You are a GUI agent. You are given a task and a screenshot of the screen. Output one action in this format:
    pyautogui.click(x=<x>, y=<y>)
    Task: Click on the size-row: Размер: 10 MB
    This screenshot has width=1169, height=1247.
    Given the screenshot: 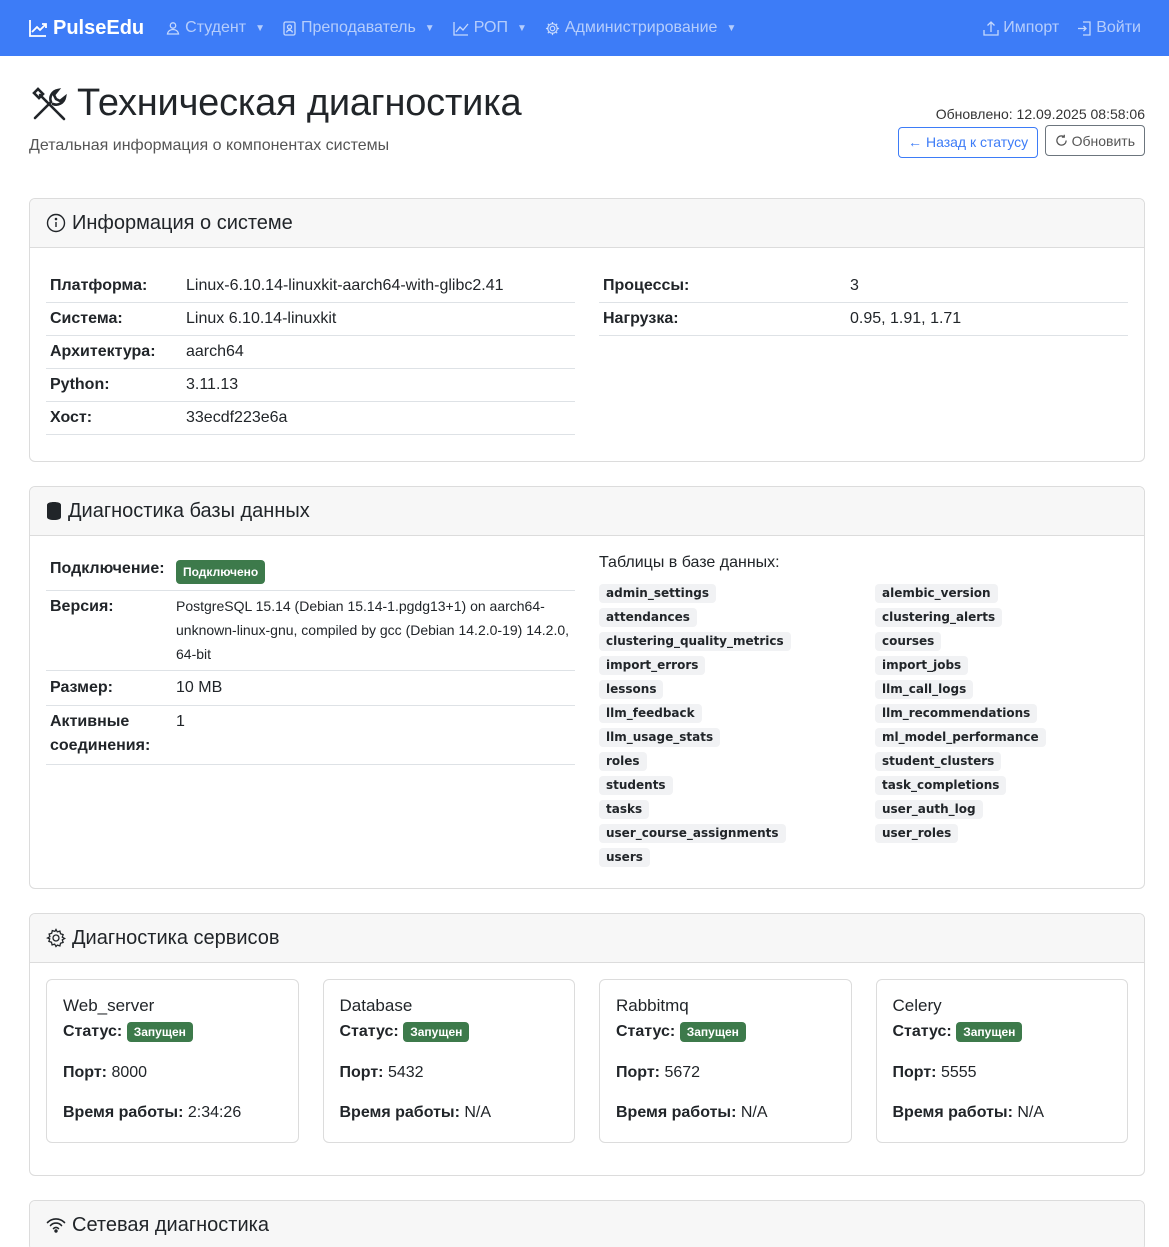 What is the action you would take?
    pyautogui.click(x=310, y=688)
    